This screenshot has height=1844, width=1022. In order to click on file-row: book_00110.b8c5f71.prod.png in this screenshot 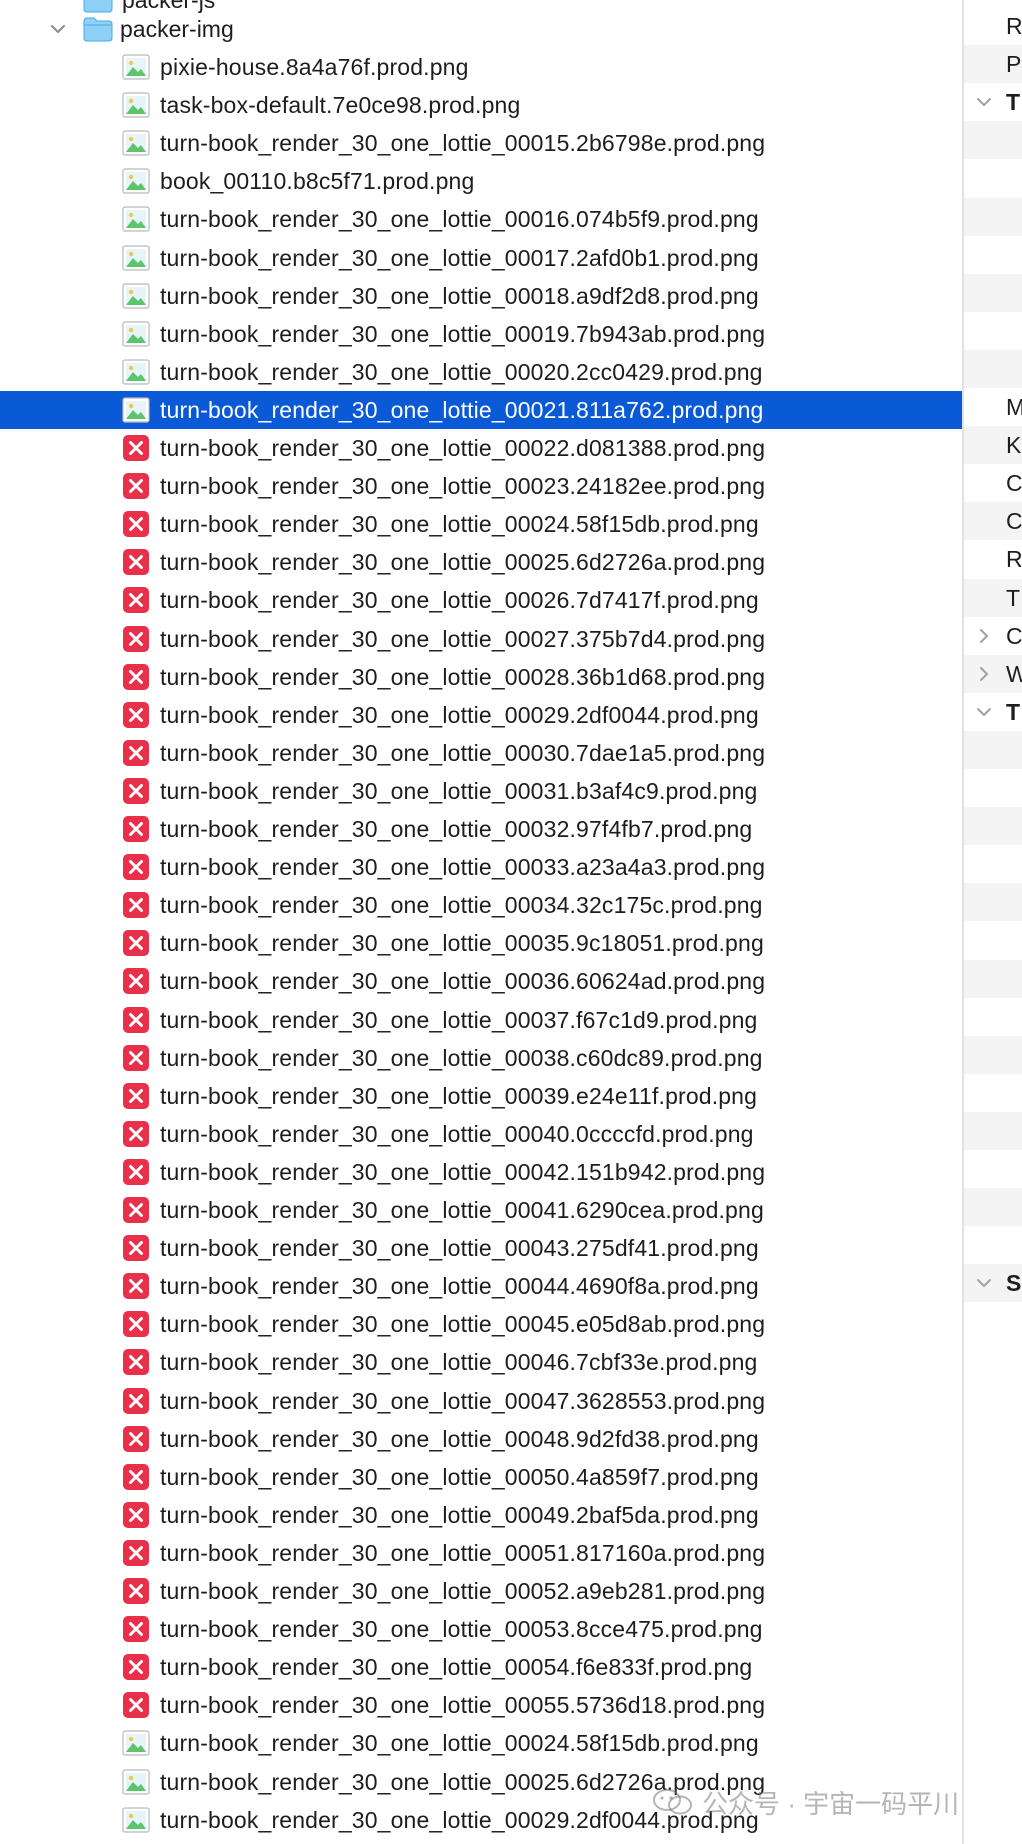, I will do `click(481, 181)`.